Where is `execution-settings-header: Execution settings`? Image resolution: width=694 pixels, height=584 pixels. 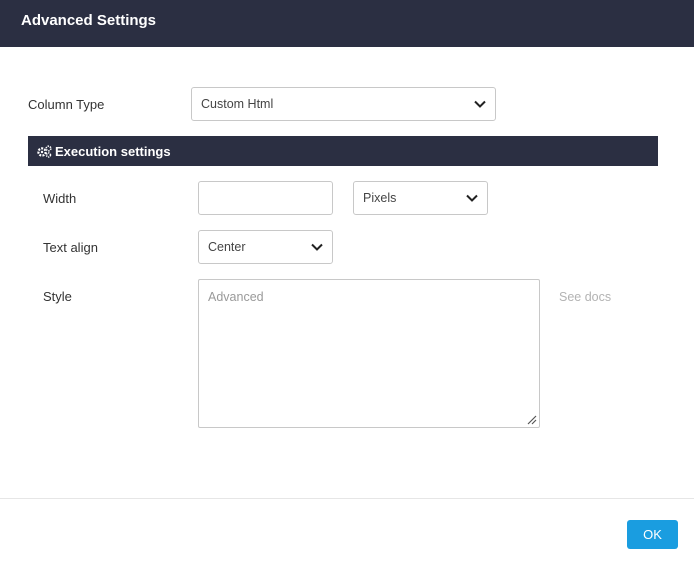 execution-settings-header: Execution settings is located at coordinates (343, 151).